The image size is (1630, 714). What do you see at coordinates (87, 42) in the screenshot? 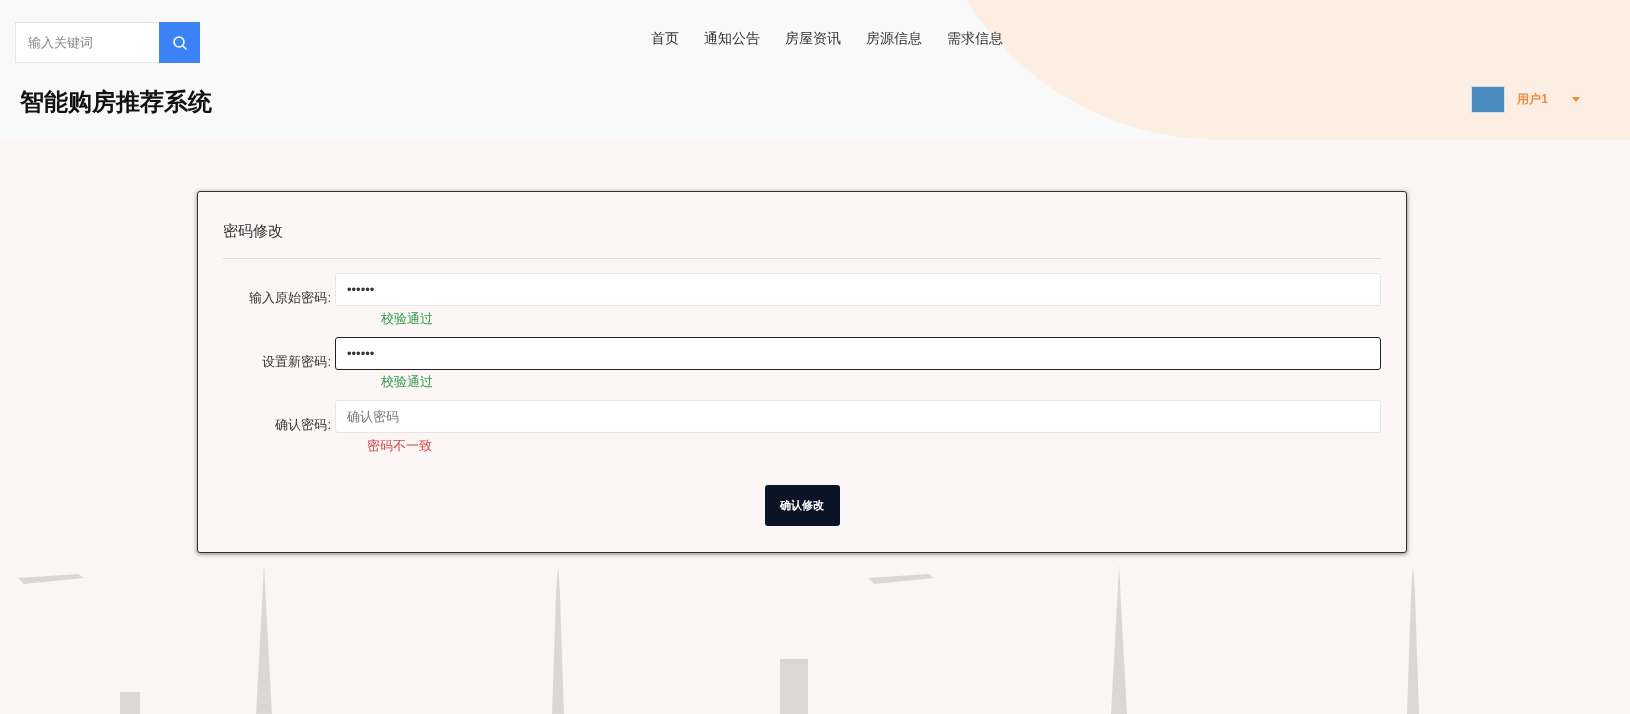
I see `search-field: 输入关键词` at bounding box center [87, 42].